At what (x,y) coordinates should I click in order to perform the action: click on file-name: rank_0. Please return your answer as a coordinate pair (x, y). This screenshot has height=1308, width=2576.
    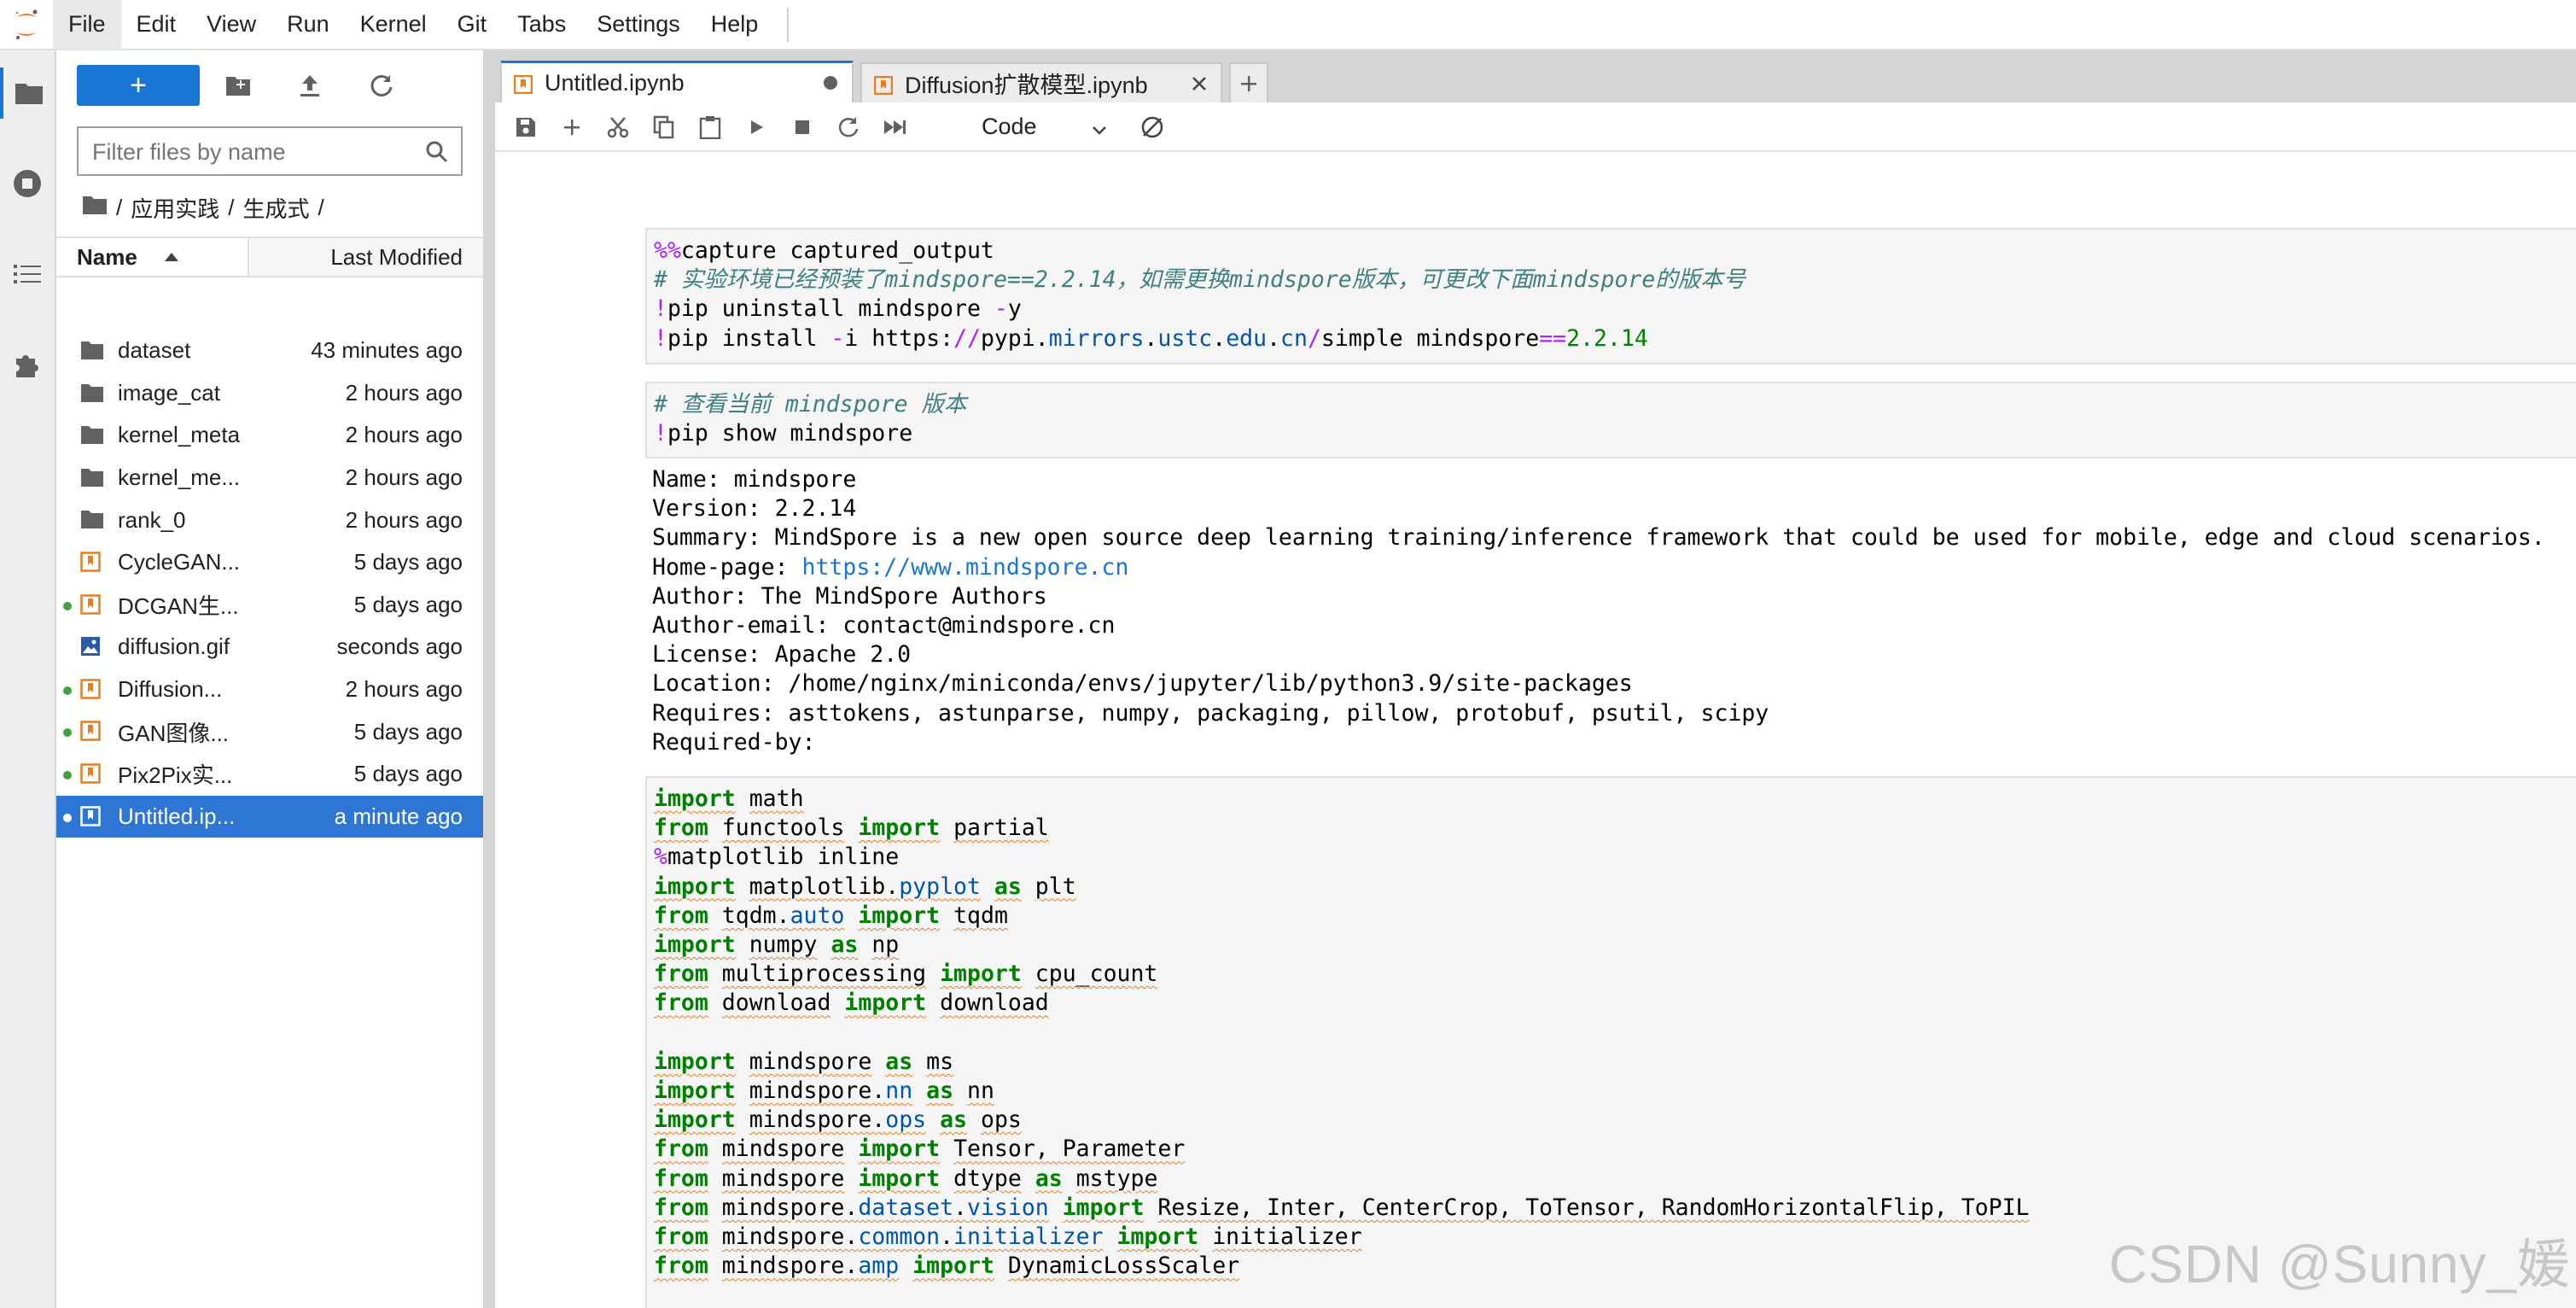
    Looking at the image, I should click on (152, 519).